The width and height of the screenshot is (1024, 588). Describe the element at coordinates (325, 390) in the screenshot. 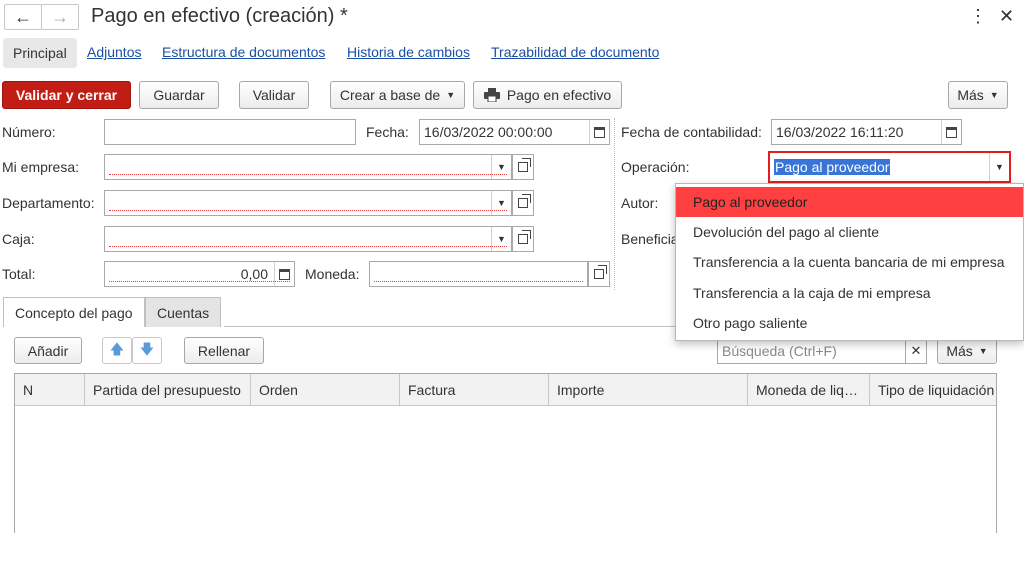

I see `column-header-orden: Orden` at that location.